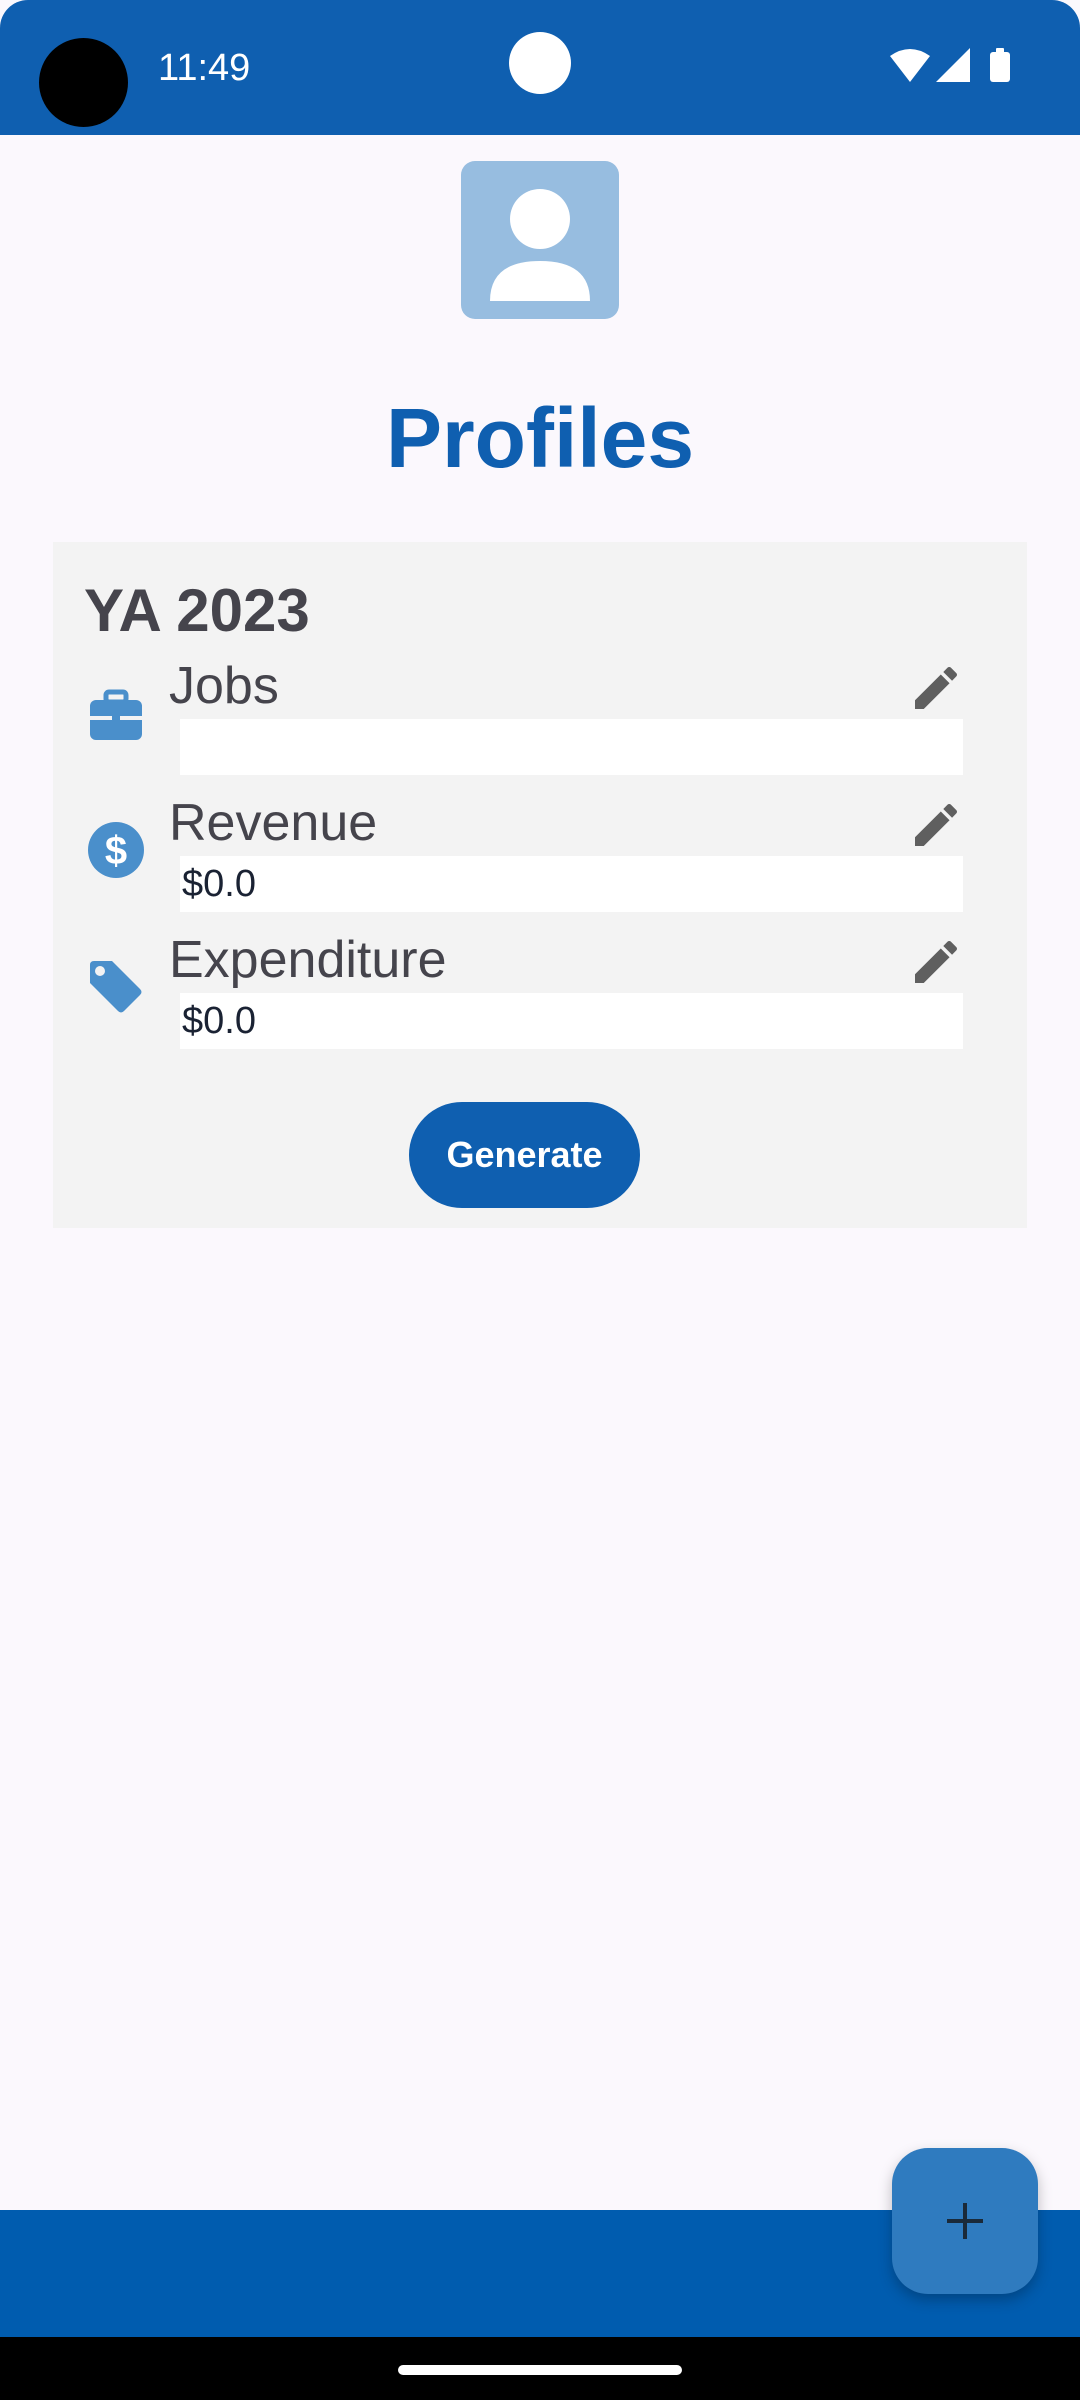  I want to click on edit-jobs-button, so click(936, 688).